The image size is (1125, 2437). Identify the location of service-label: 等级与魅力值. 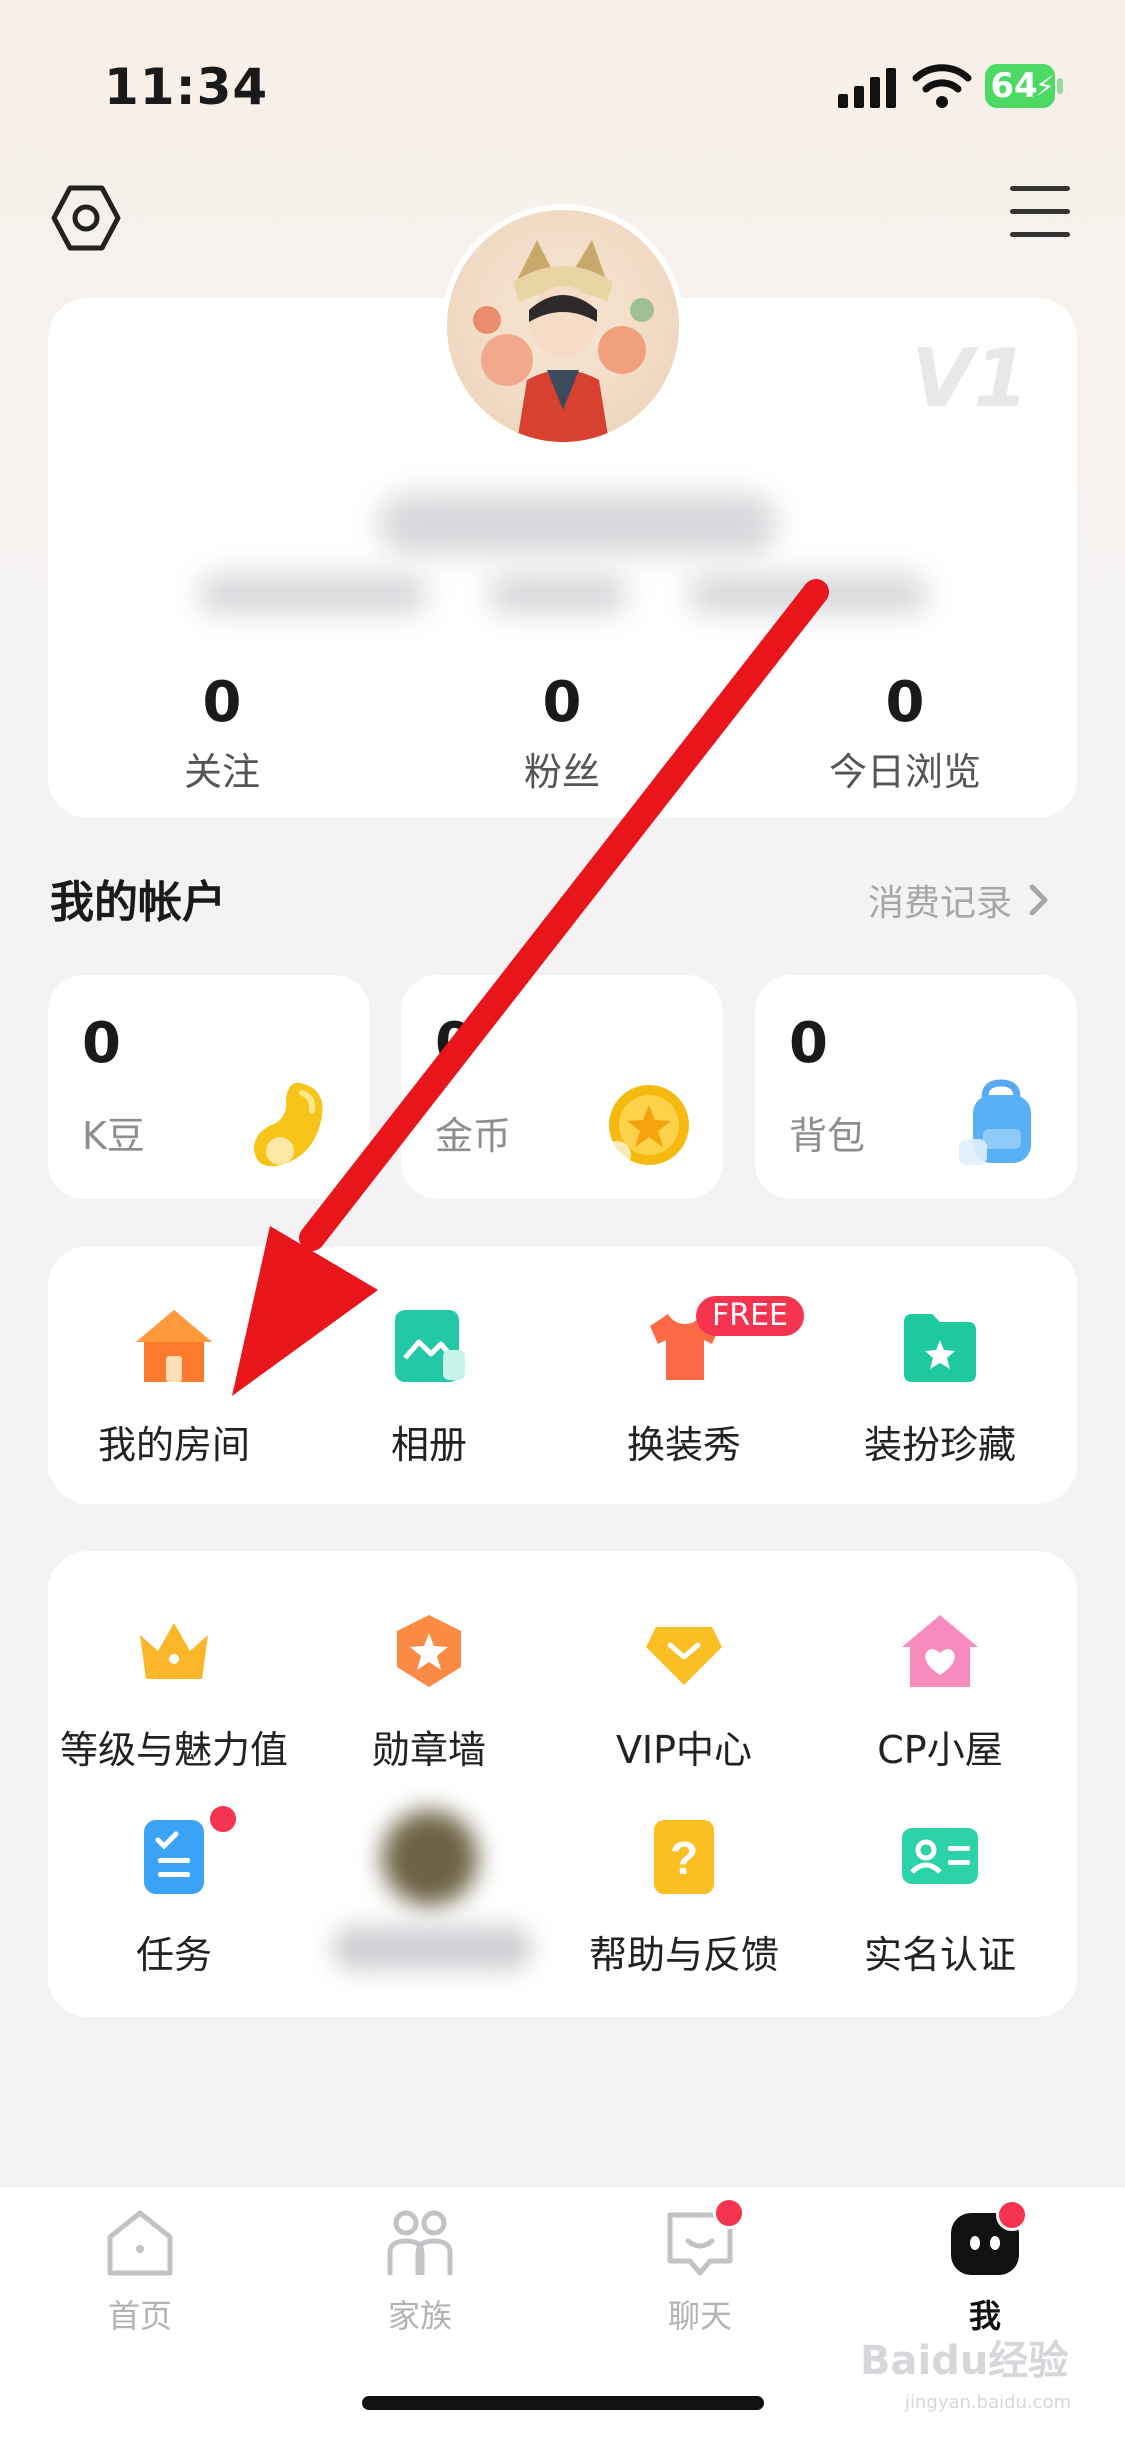
(173, 1750).